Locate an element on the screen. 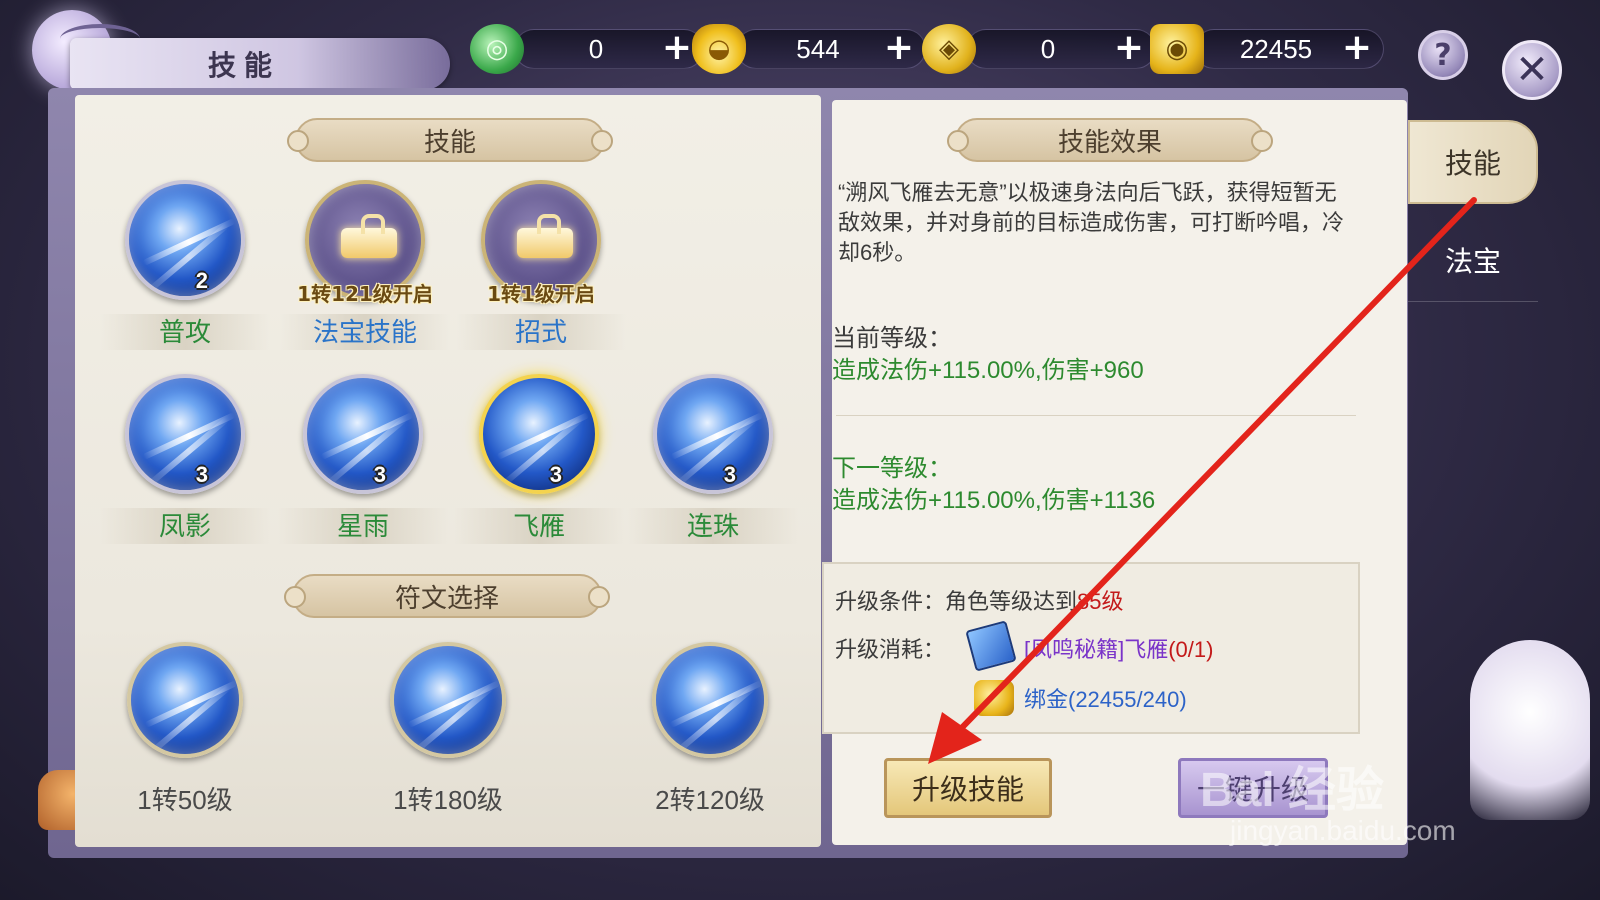 This screenshot has width=1600, height=900. coin-icon: ◈ is located at coordinates (949, 49).